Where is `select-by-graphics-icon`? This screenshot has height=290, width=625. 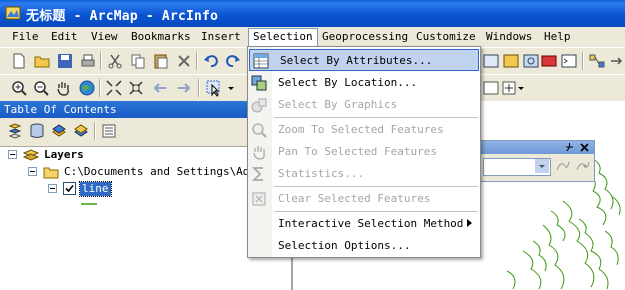
select-by-graphics-icon is located at coordinates (259, 105).